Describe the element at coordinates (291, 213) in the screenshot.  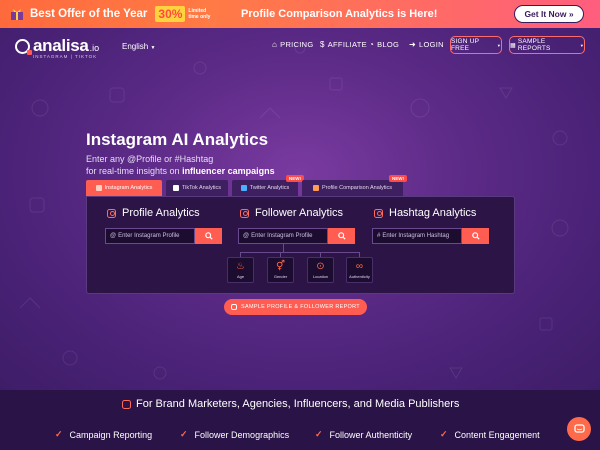
I see `follower-analytics-title: Follower Analytics` at that location.